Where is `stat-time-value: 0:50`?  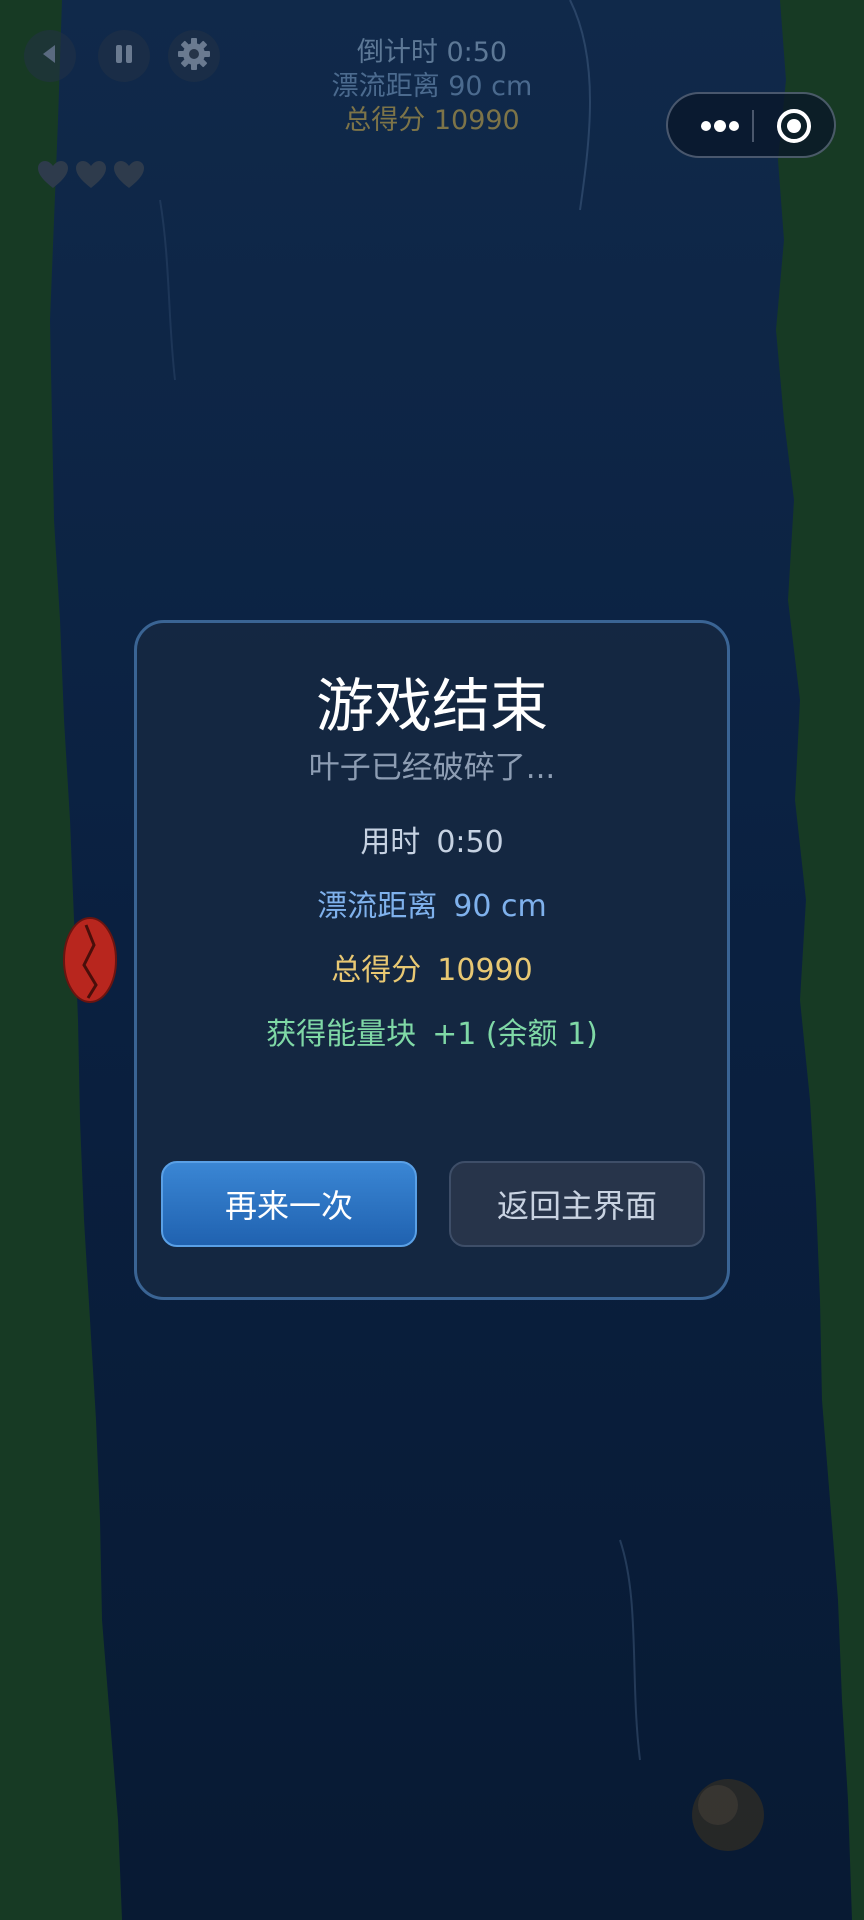 stat-time-value: 0:50 is located at coordinates (470, 842).